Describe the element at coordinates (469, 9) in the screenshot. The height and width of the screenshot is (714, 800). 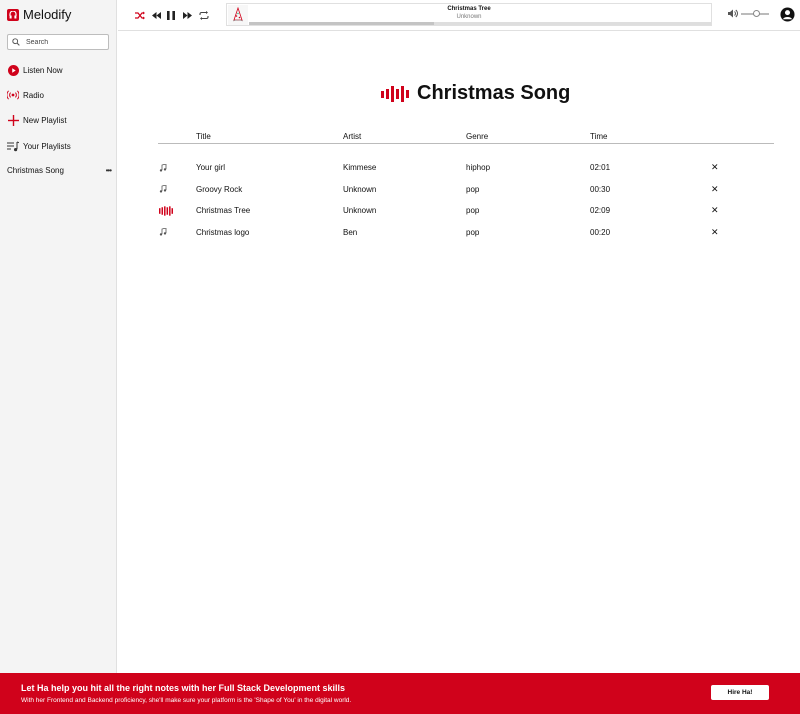
I see `now-playing-title: Christmas Tree` at that location.